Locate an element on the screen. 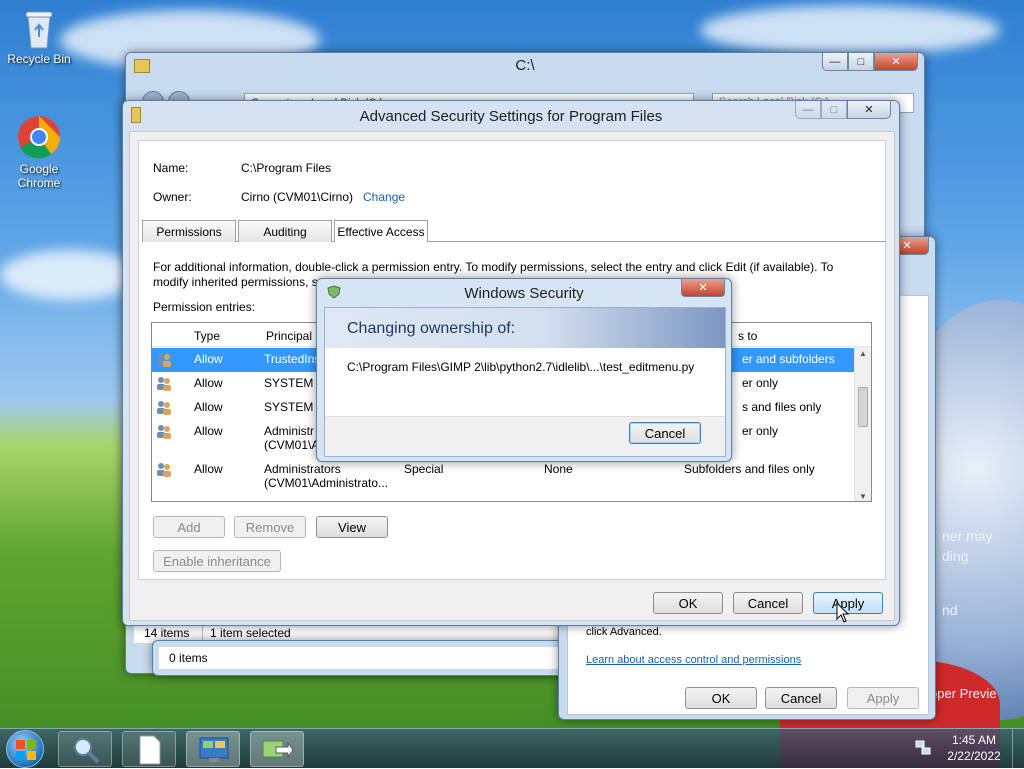 The height and width of the screenshot is (769, 1024). add-button: Add is located at coordinates (189, 527).